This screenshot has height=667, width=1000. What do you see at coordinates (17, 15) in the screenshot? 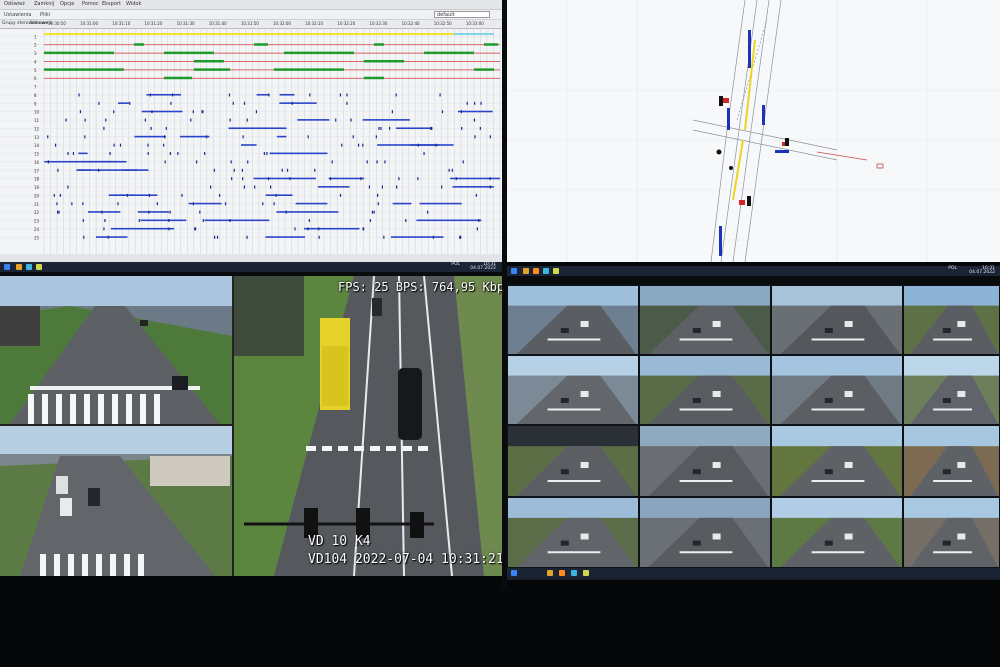
I see `menu-item-settings: Ustawienia` at bounding box center [17, 15].